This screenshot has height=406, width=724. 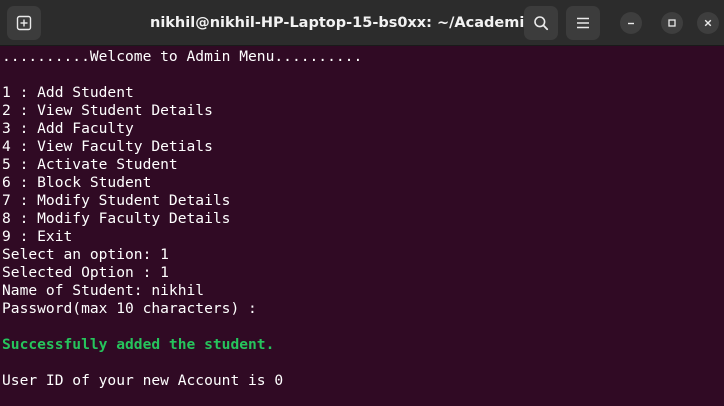 I want to click on hamburger-menu-icon, so click(x=583, y=23).